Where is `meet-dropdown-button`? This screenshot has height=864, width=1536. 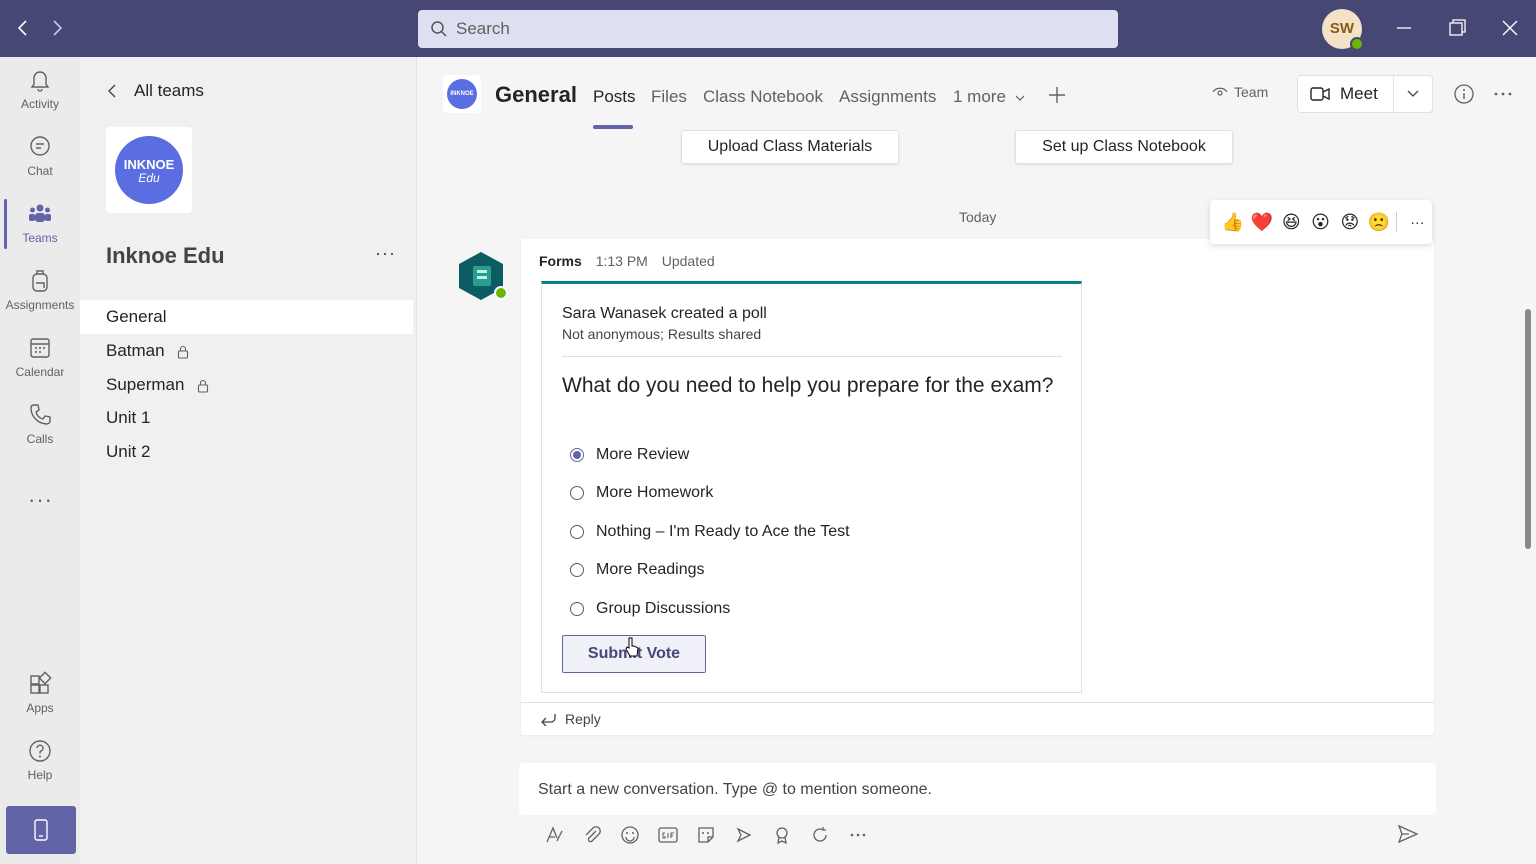 meet-dropdown-button is located at coordinates (1413, 94).